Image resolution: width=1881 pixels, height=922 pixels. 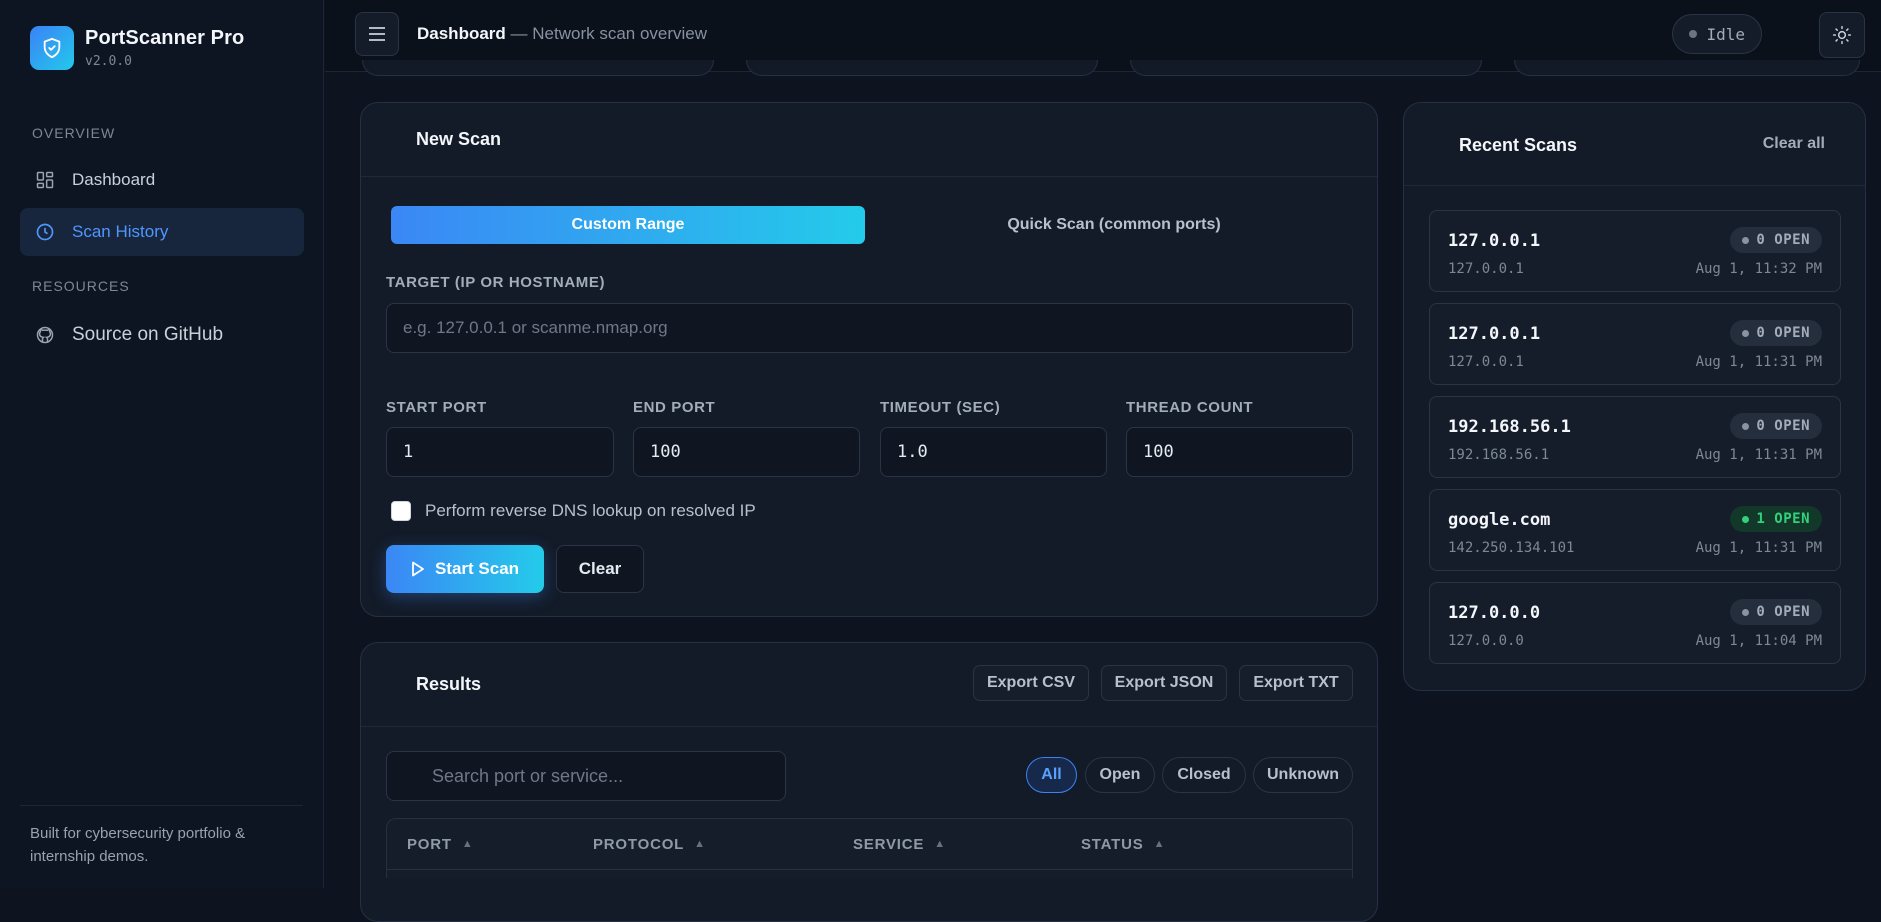 I want to click on sidebar-item-dashboard: Dashboard, so click(x=162, y=180).